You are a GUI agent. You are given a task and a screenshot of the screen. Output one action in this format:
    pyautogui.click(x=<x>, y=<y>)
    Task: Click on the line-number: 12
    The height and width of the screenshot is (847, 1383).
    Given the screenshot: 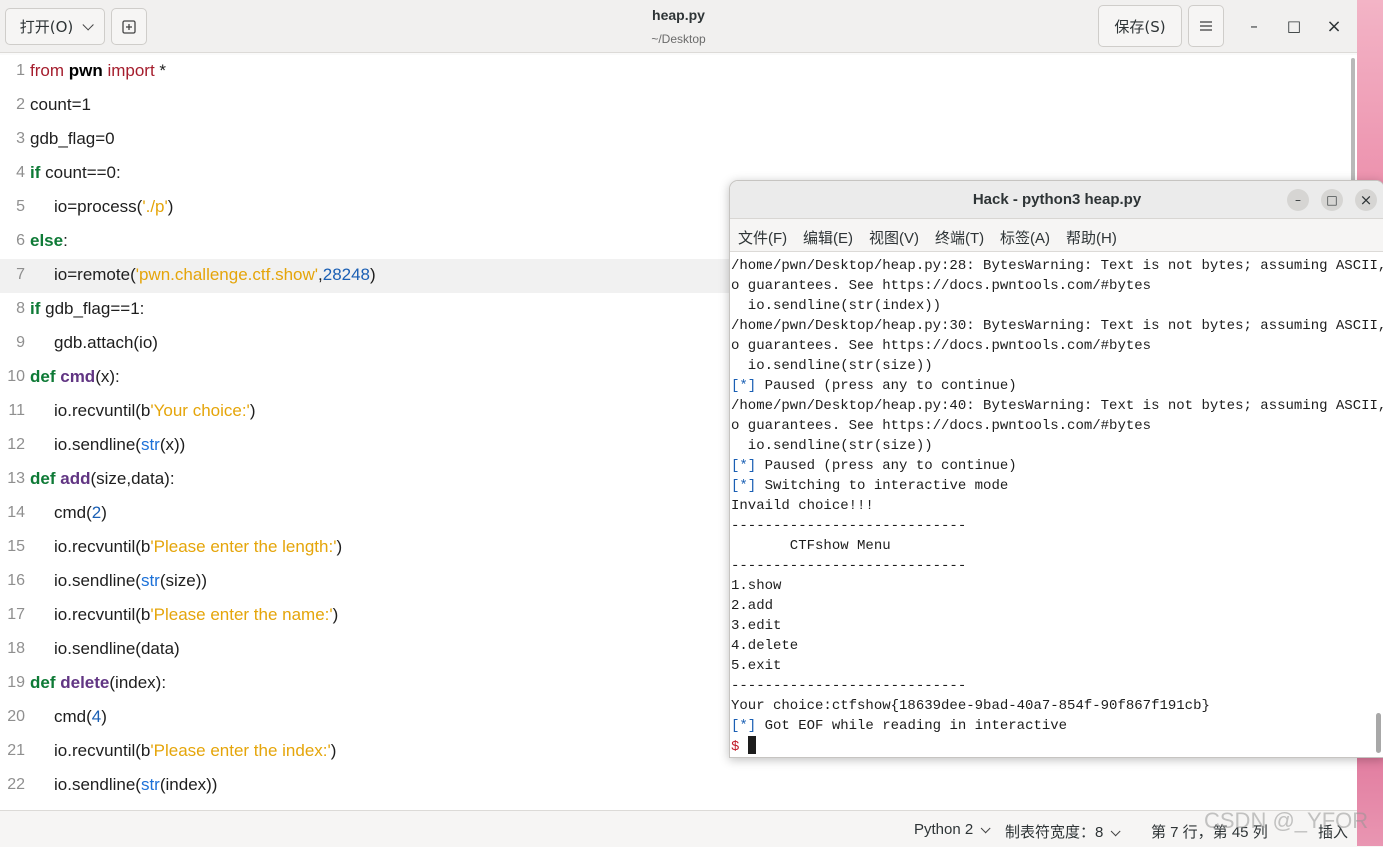 What is the action you would take?
    pyautogui.click(x=16, y=444)
    